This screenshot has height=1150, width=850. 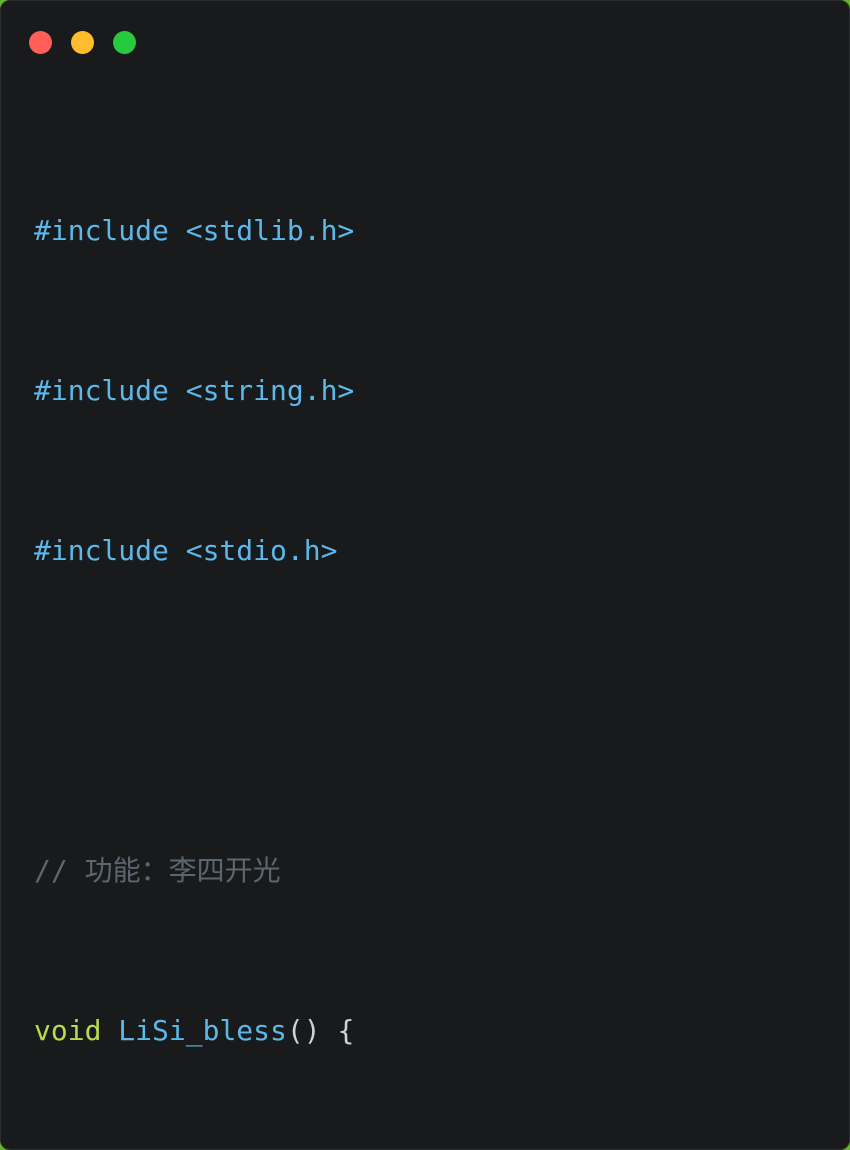 What do you see at coordinates (320, 1030) in the screenshot?
I see `token-punctuation: () {` at bounding box center [320, 1030].